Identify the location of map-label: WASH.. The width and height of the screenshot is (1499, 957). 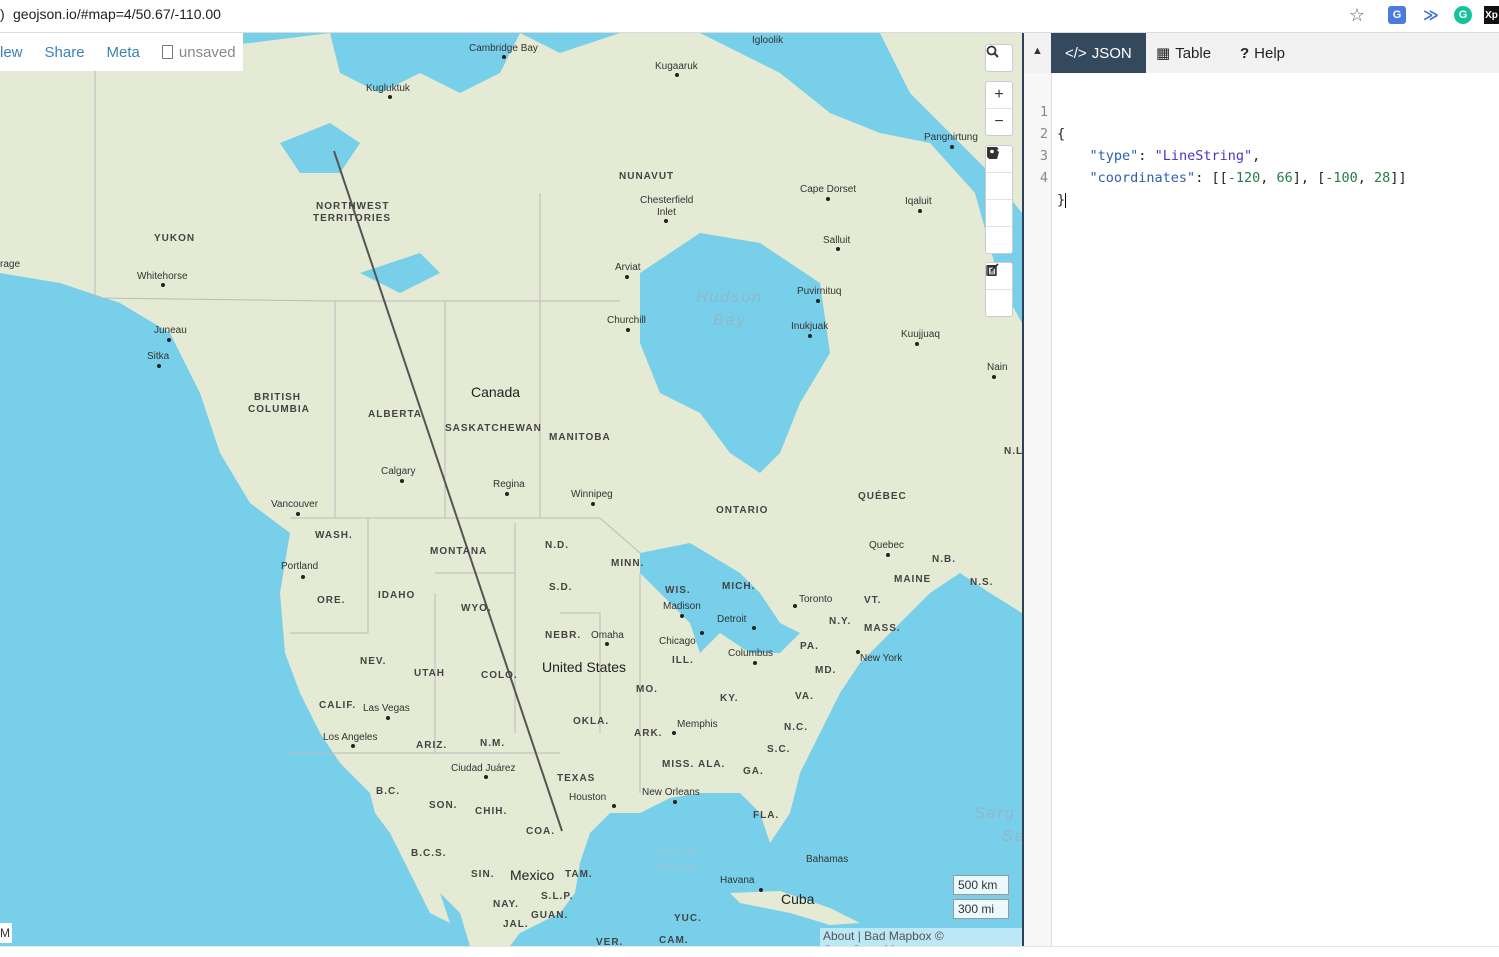
(334, 535).